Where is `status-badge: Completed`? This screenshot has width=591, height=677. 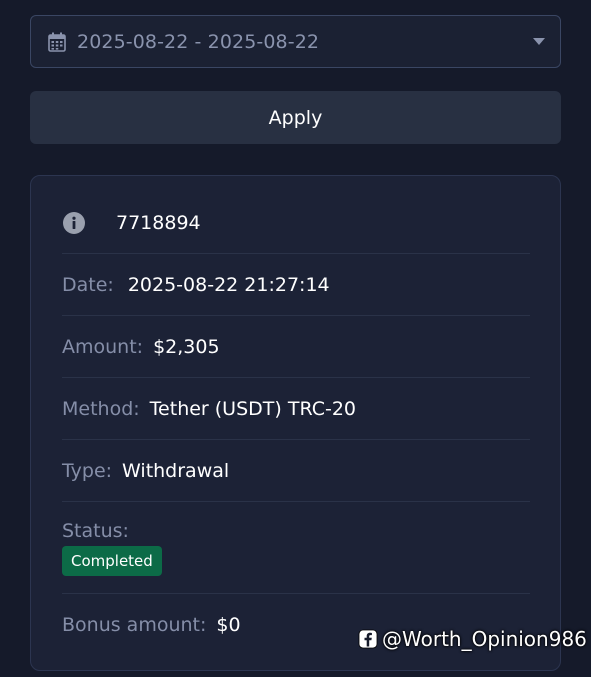 status-badge: Completed is located at coordinates (112, 560).